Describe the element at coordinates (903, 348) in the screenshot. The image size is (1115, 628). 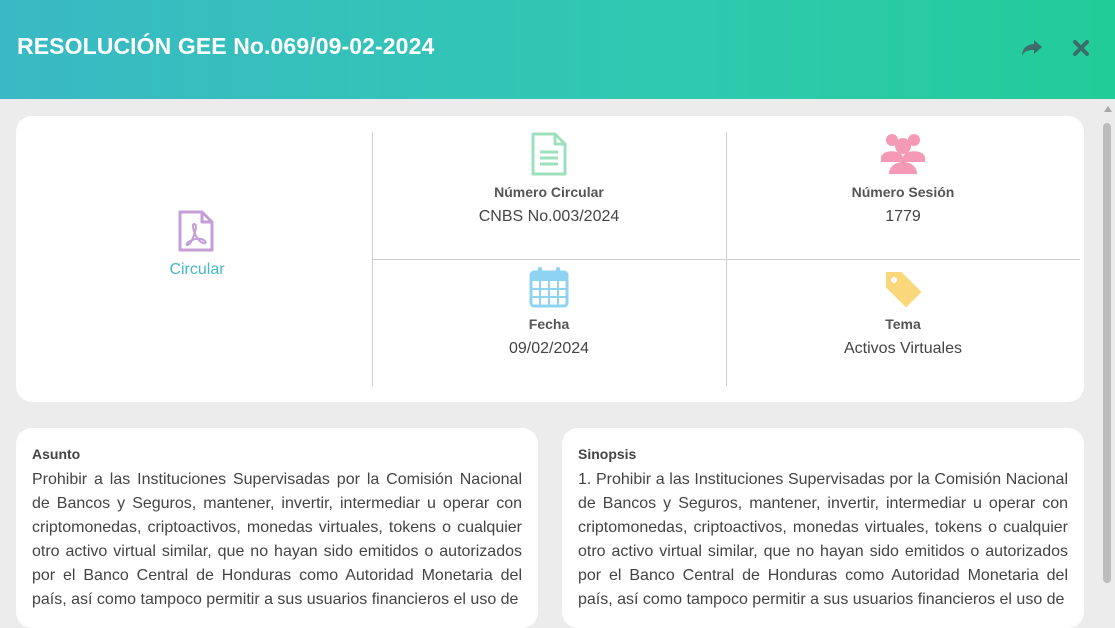
I see `topic-value: Activos Virtuales` at that location.